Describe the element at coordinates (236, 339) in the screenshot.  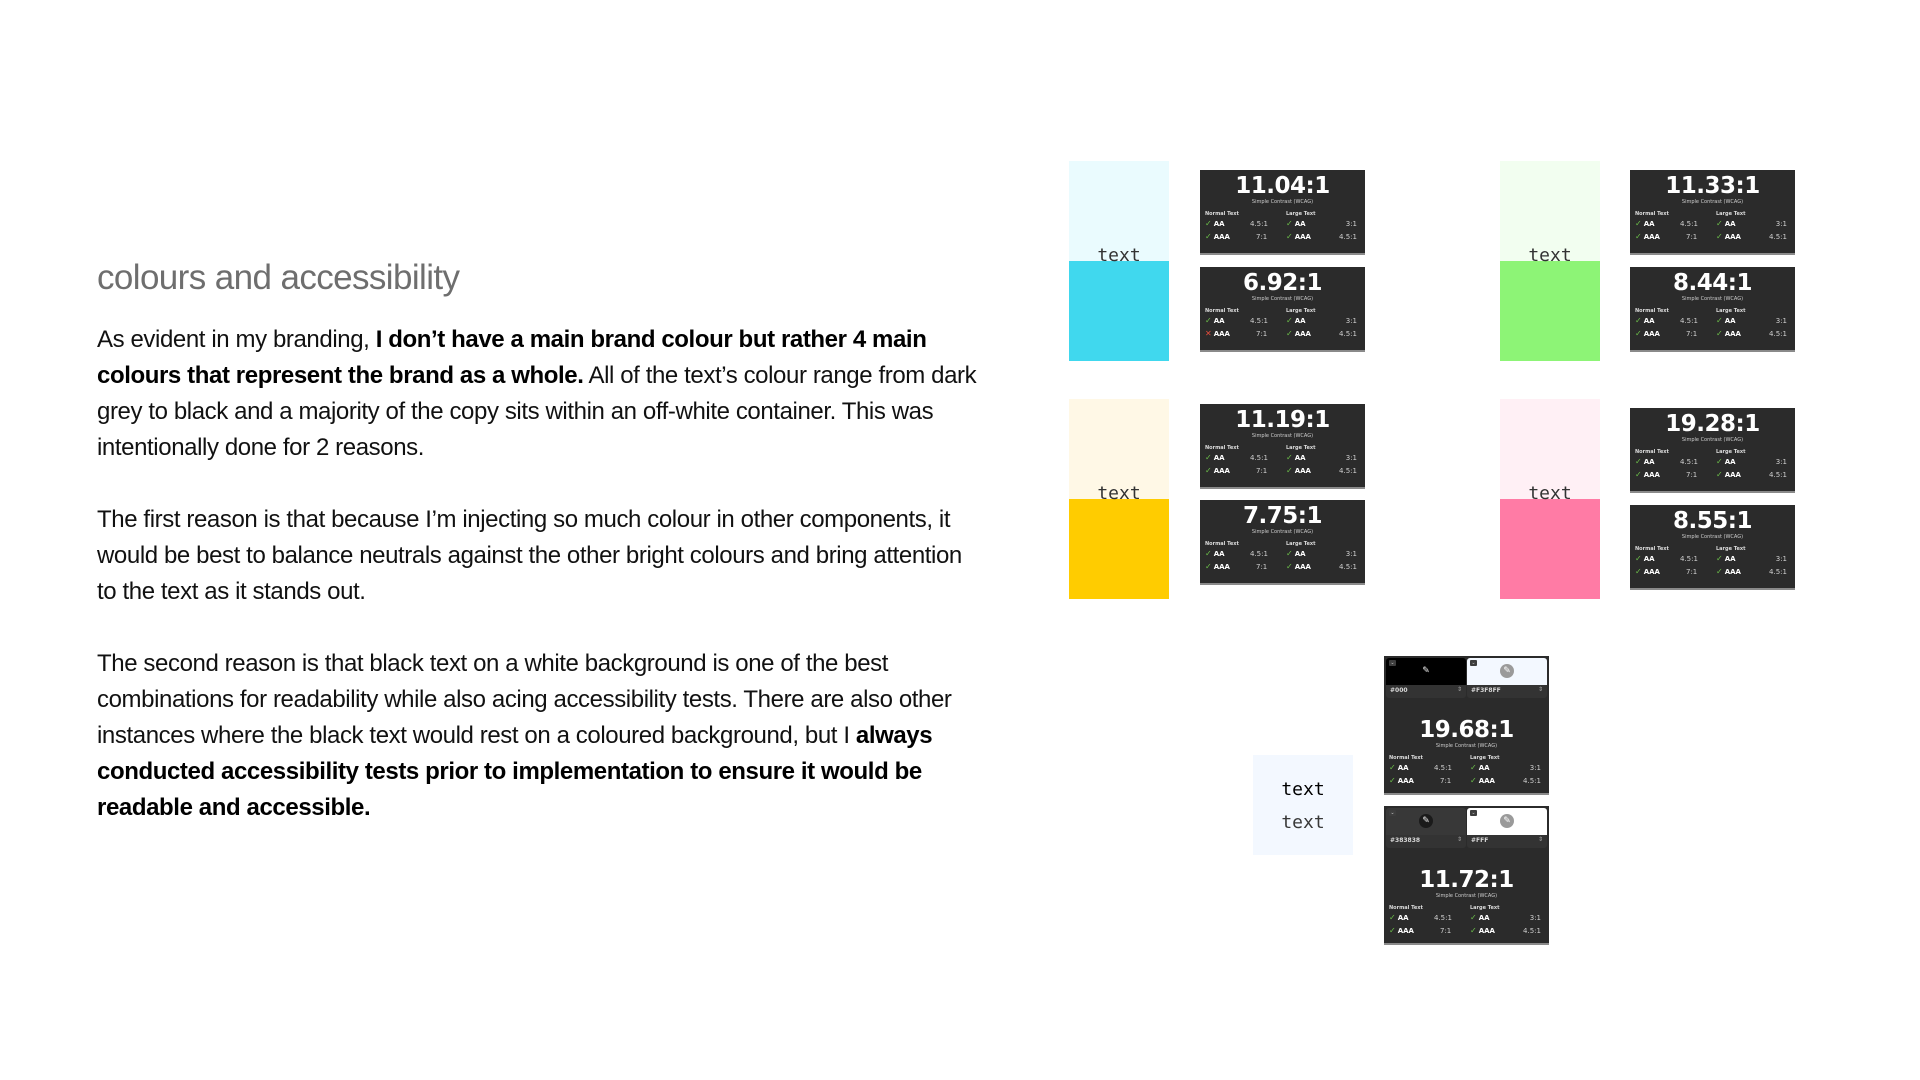
I see `paragraph-text: As evident in my branding,` at that location.